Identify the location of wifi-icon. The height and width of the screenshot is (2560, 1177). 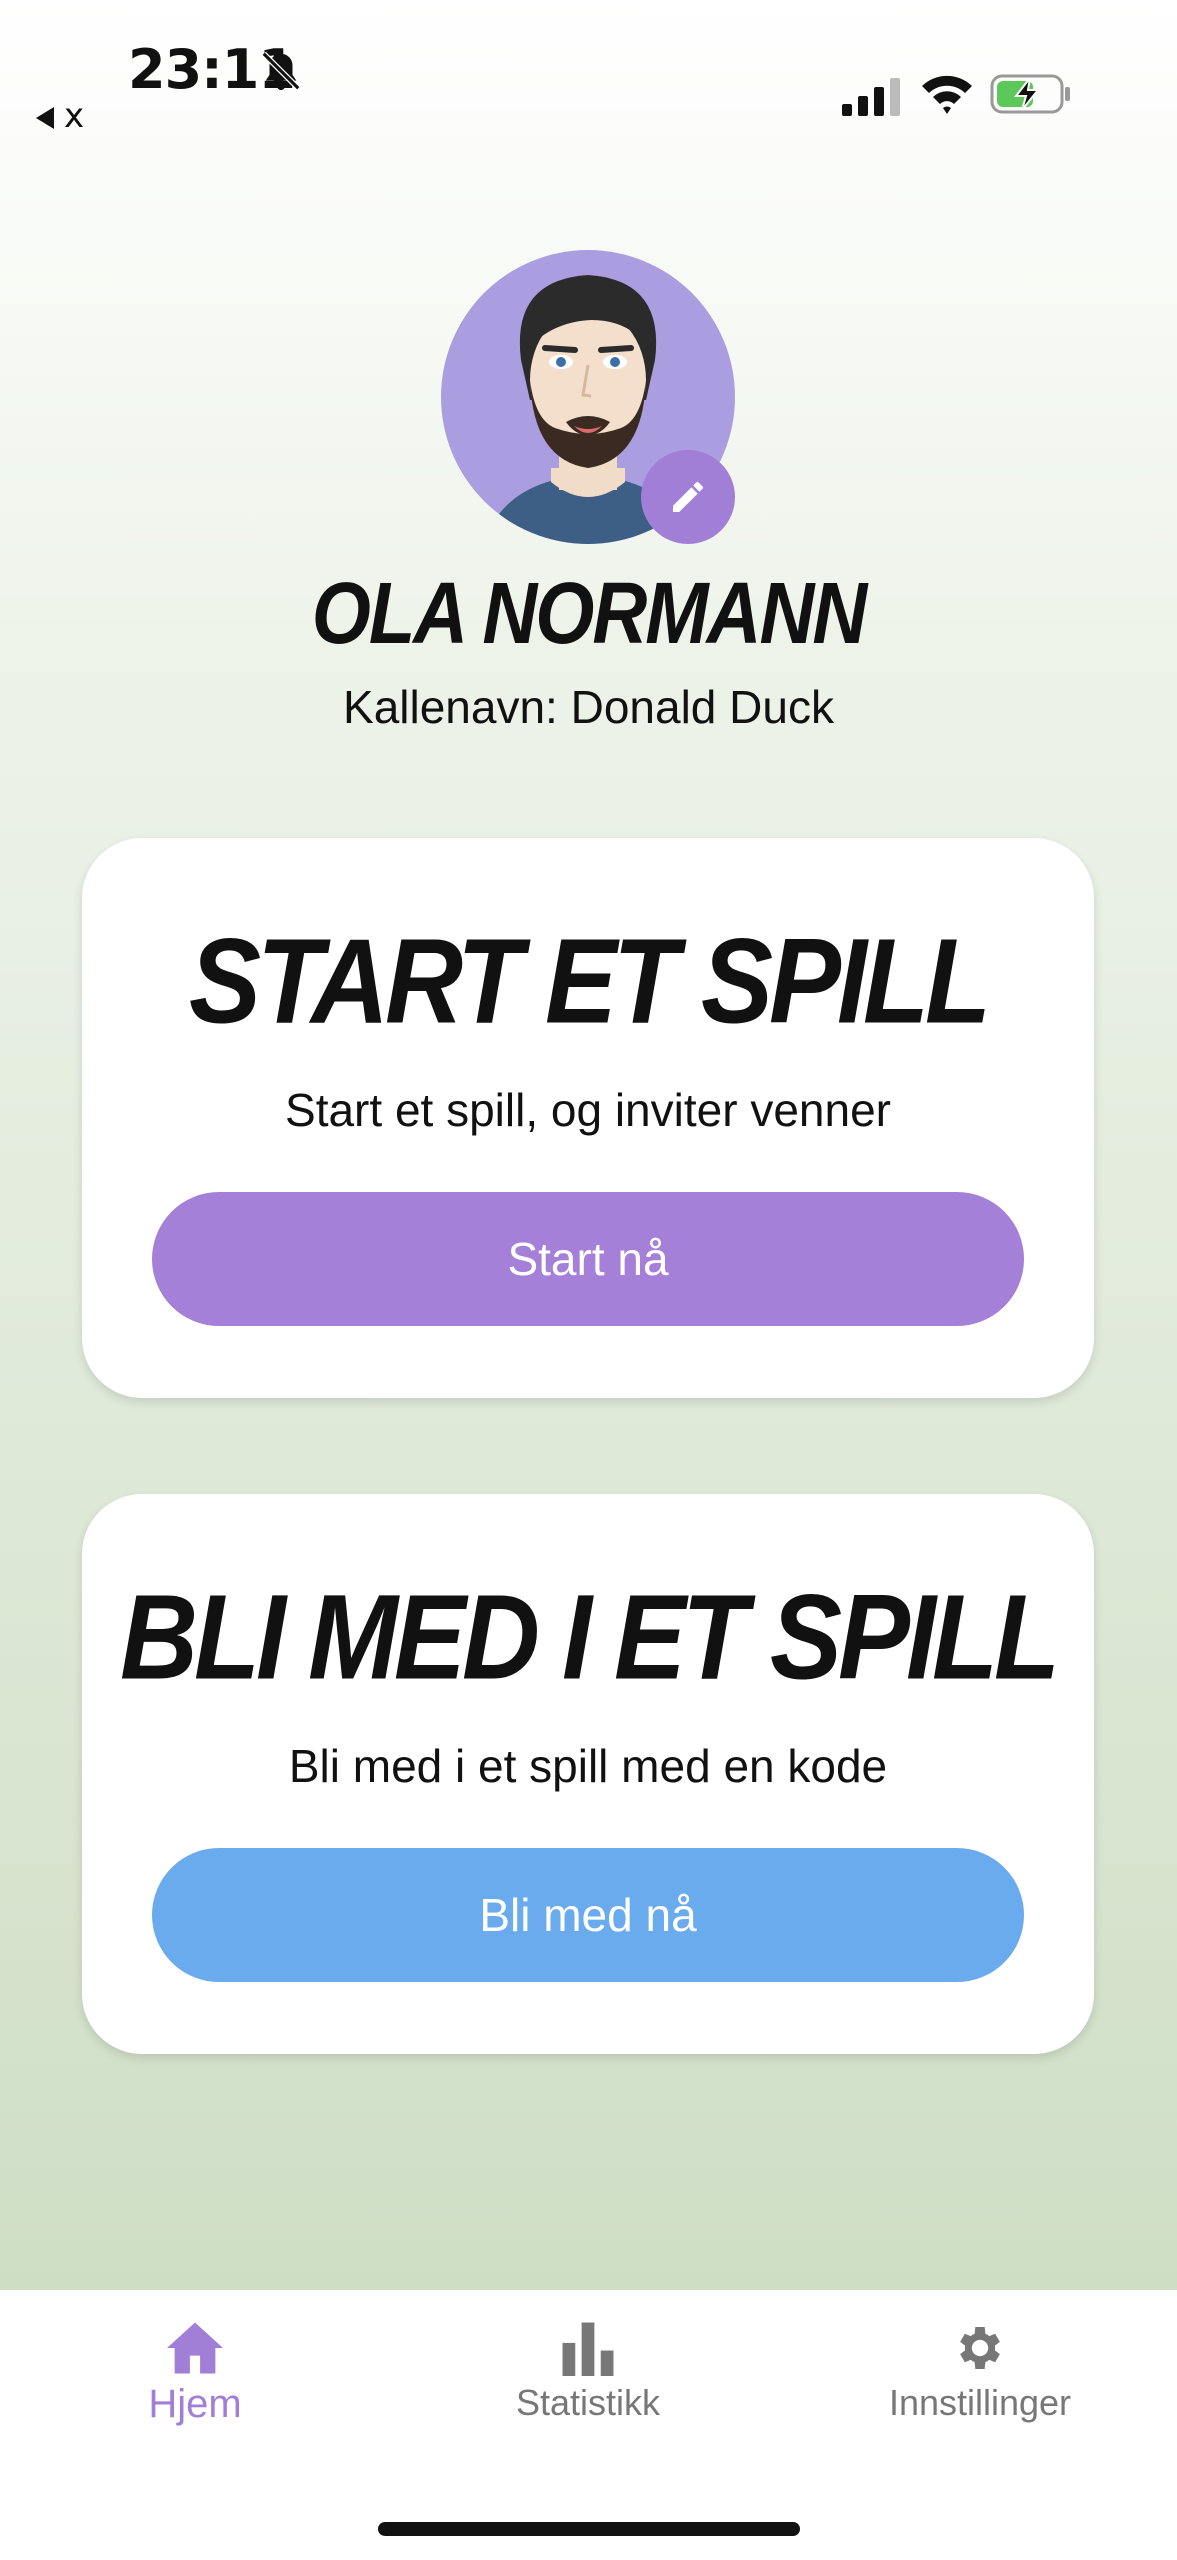
(947, 94).